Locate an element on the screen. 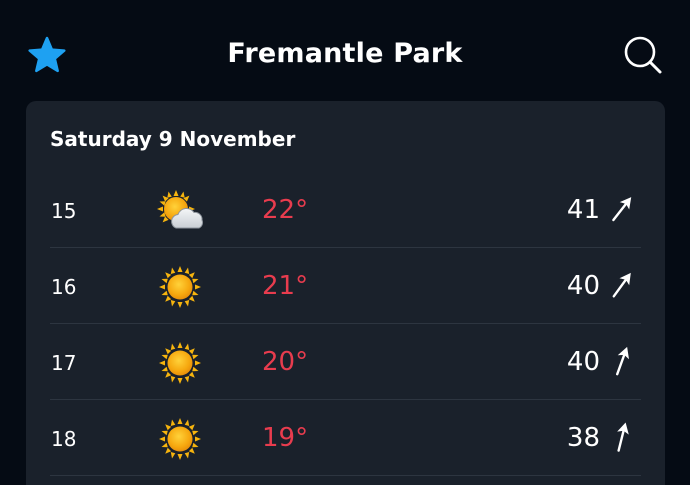  forecast-temperature: 19° is located at coordinates (285, 438).